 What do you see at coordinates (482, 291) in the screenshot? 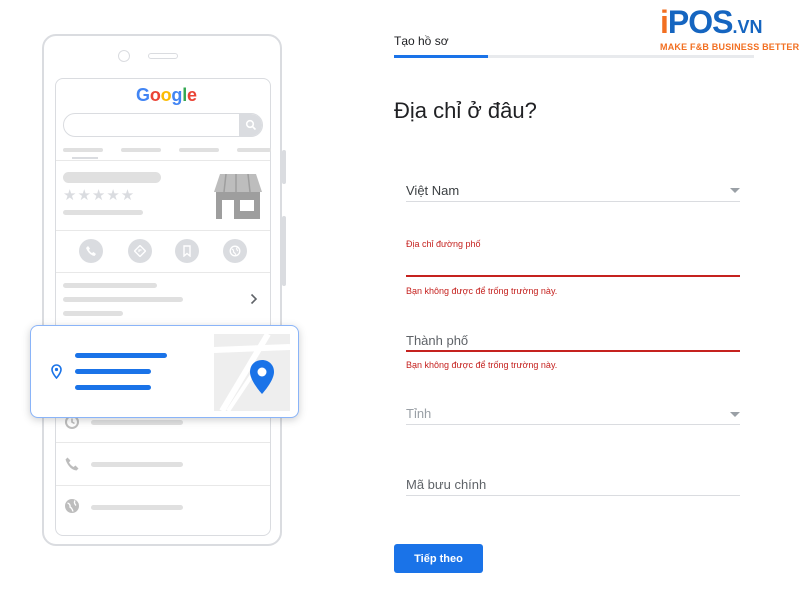
I see `street-address-error: Bạn không được để trống trường này.` at bounding box center [482, 291].